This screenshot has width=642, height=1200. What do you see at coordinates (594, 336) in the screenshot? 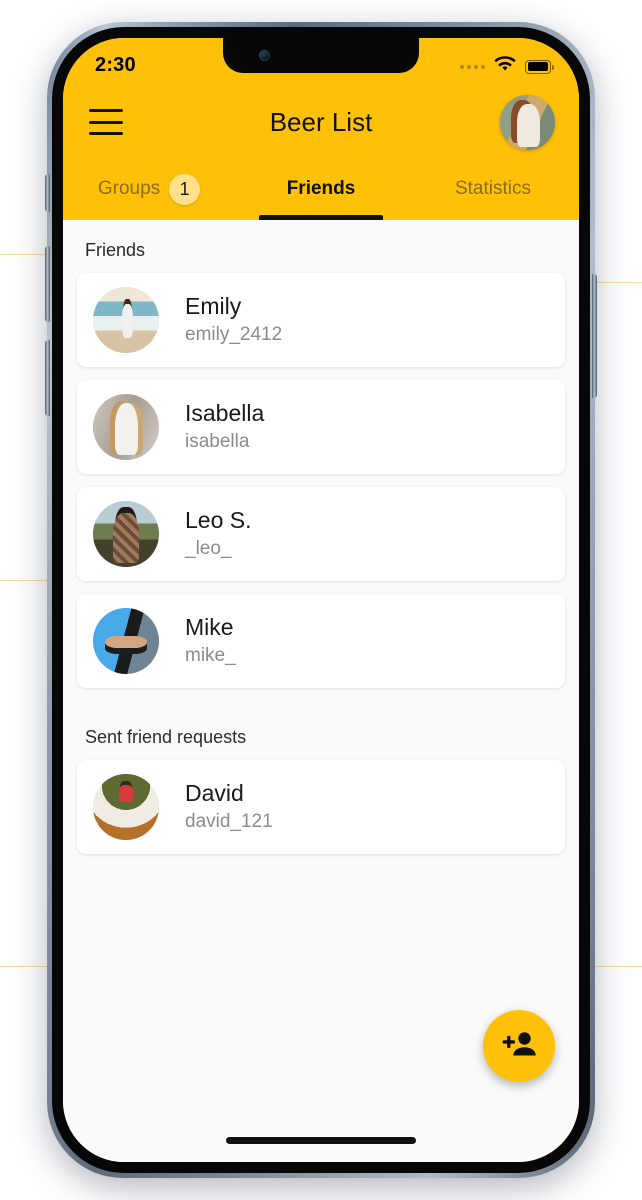
I see `power-button` at bounding box center [594, 336].